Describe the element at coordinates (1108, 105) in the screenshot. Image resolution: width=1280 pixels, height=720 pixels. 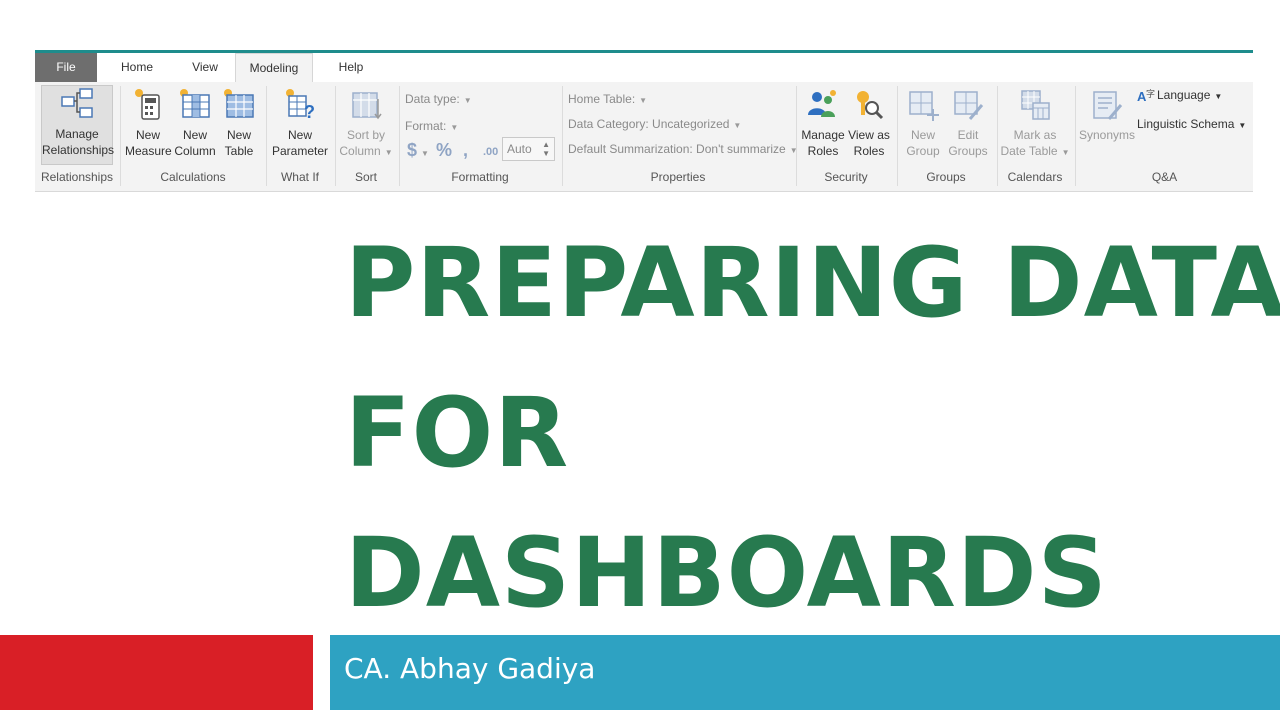
I see `synonyms-icon` at that location.